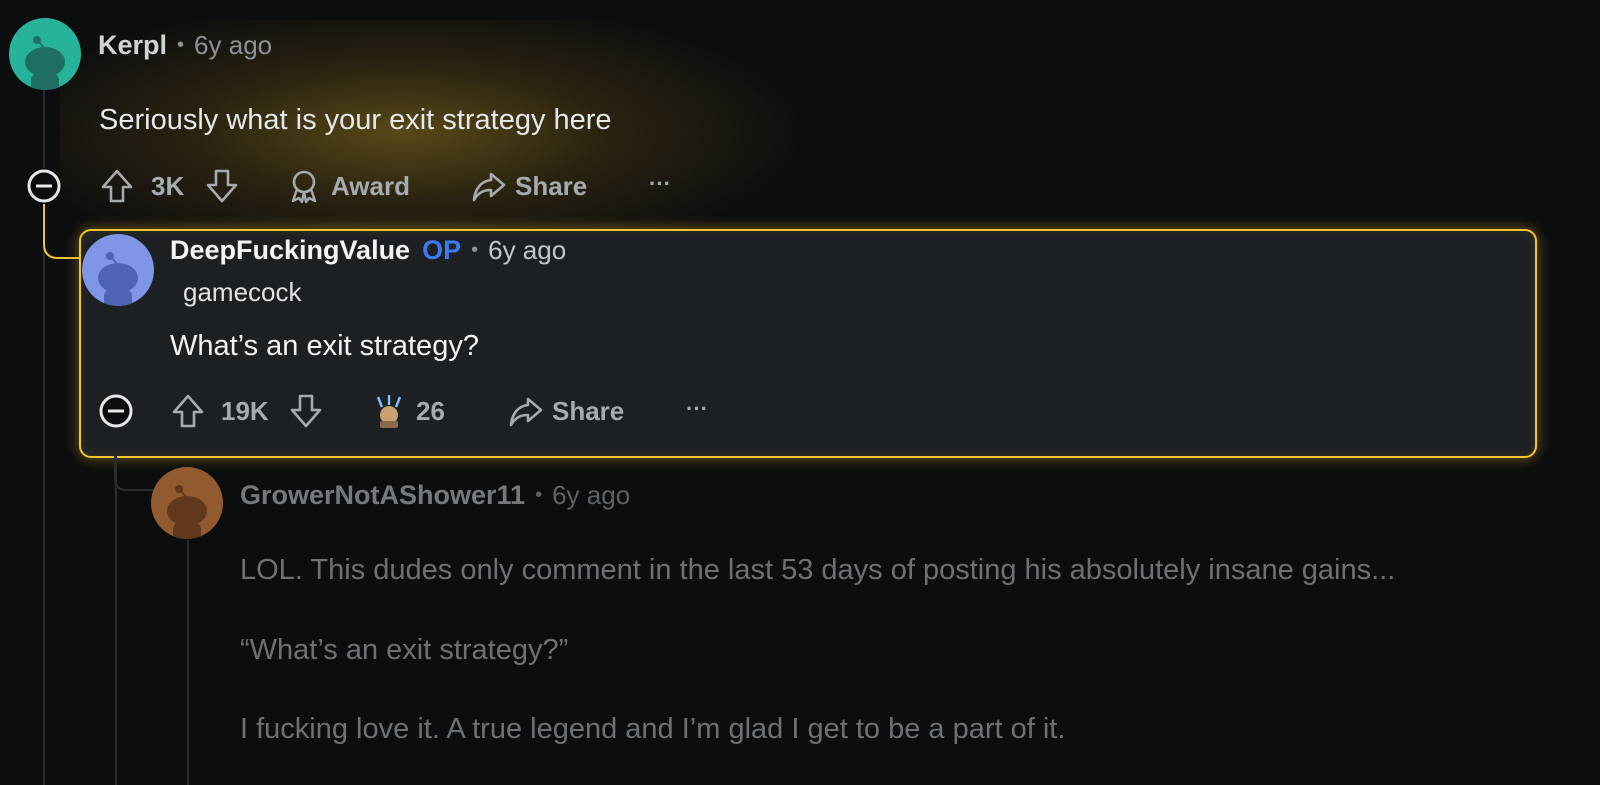 This screenshot has width=1600, height=785. I want to click on comment-username: Kerpl, so click(132, 45).